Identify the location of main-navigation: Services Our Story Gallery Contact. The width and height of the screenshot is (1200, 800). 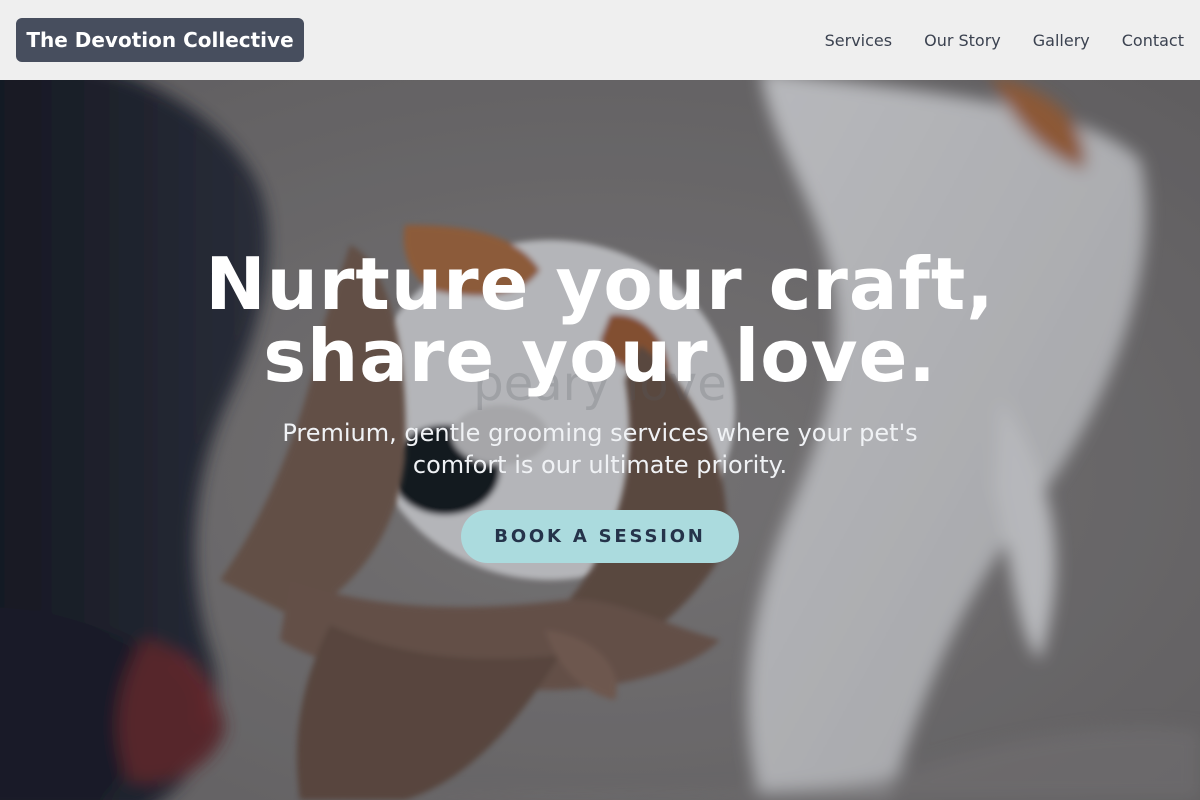
(1004, 40).